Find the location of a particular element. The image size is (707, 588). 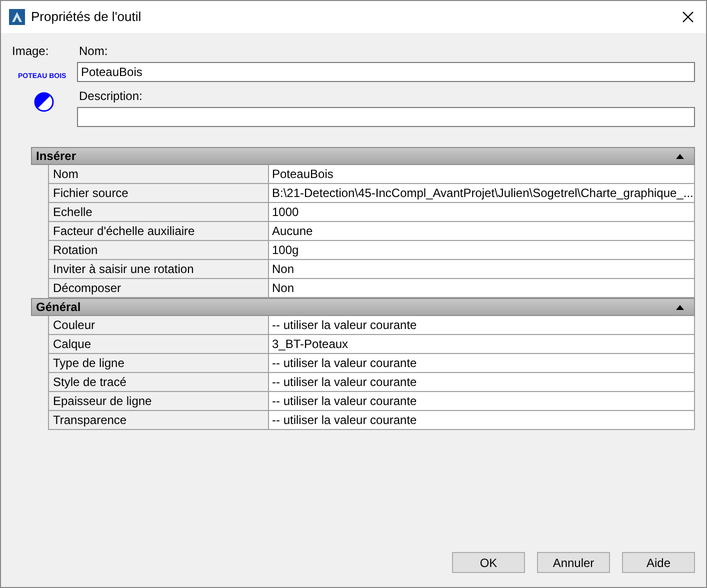

description-field is located at coordinates (386, 117).